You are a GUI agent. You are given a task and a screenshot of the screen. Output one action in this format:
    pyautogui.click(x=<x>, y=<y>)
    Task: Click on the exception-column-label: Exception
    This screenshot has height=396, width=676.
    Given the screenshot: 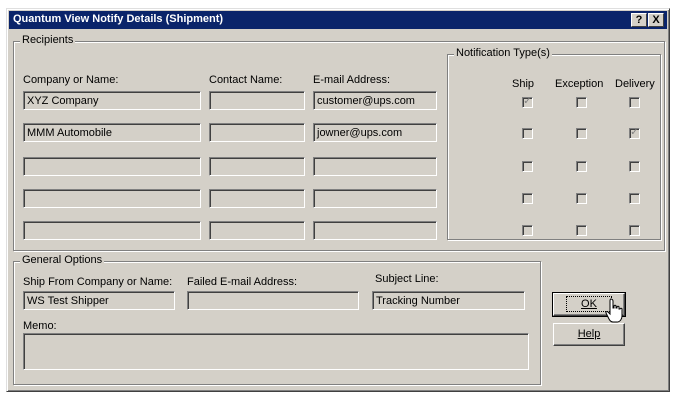 What is the action you would take?
    pyautogui.click(x=579, y=84)
    